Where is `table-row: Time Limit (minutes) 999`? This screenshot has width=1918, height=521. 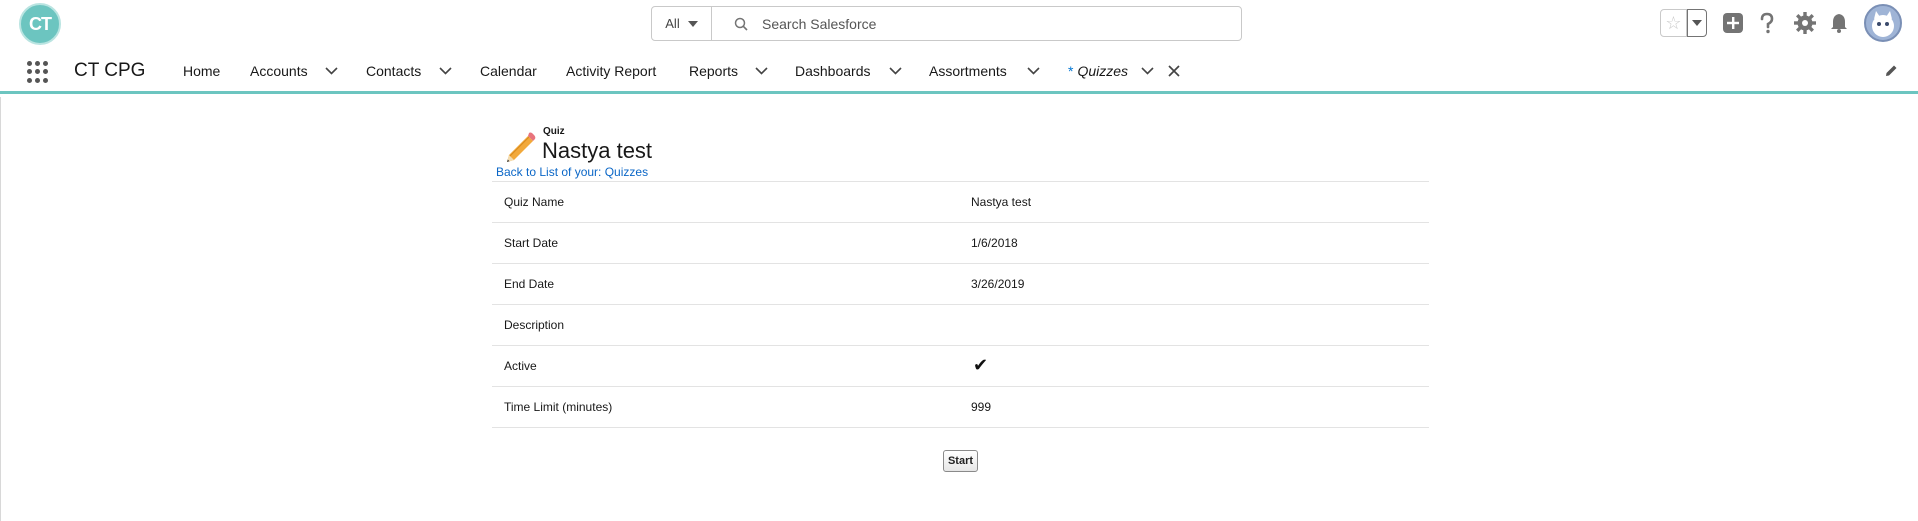 table-row: Time Limit (minutes) 999 is located at coordinates (960, 407).